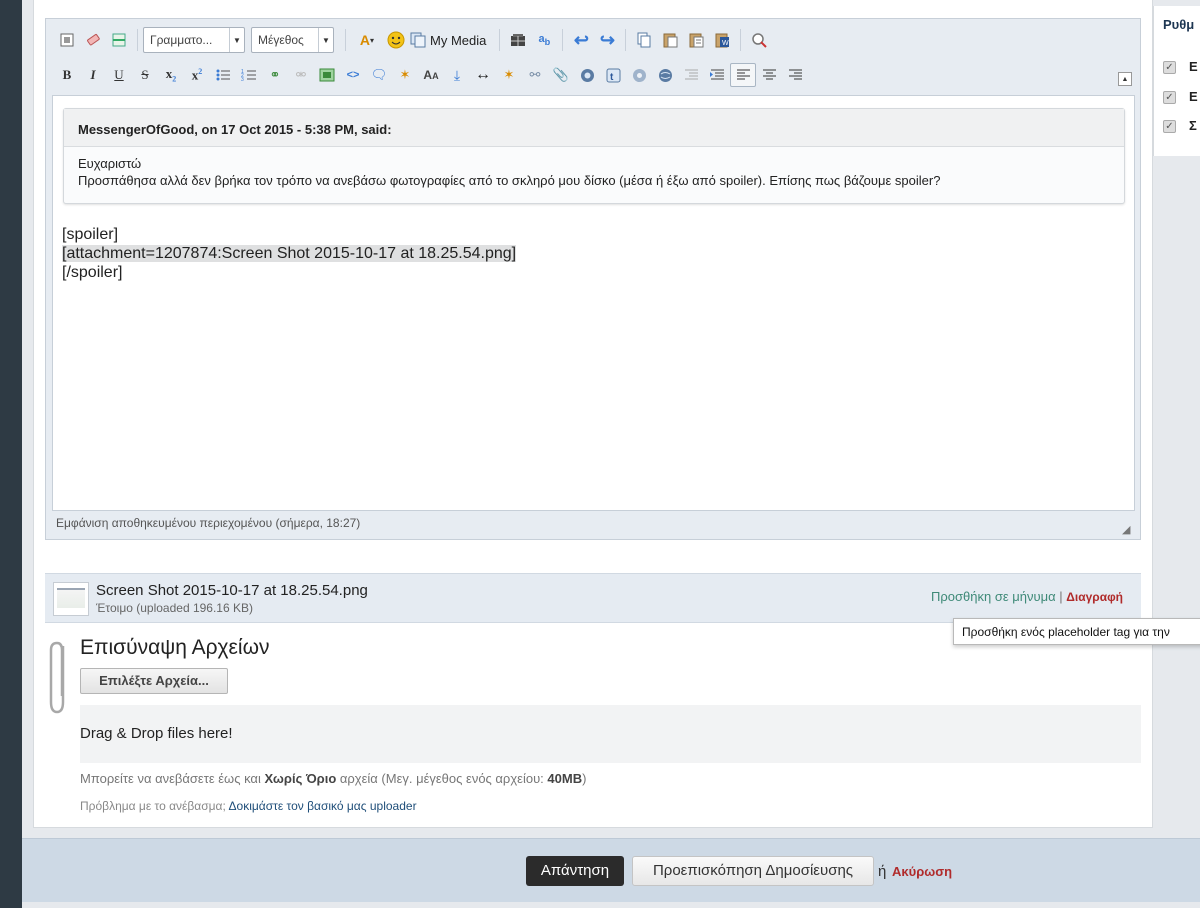  What do you see at coordinates (1076, 631) in the screenshot?
I see `tooltip: Προσθήκη ενός placeholder tag για την` at bounding box center [1076, 631].